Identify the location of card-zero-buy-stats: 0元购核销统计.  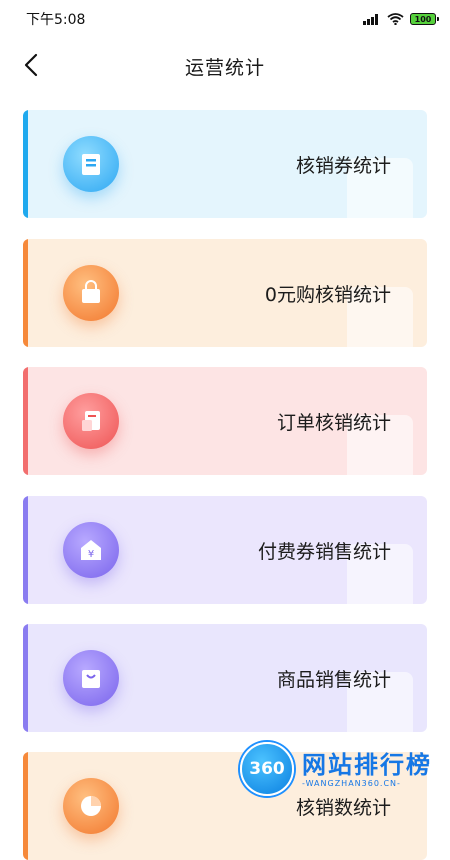
(225, 293).